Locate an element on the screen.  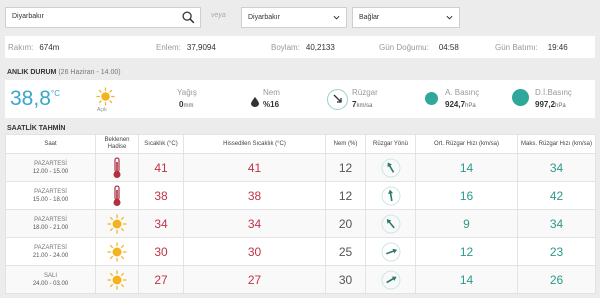
search-input-value: Diyarbakır is located at coordinates (28, 16).